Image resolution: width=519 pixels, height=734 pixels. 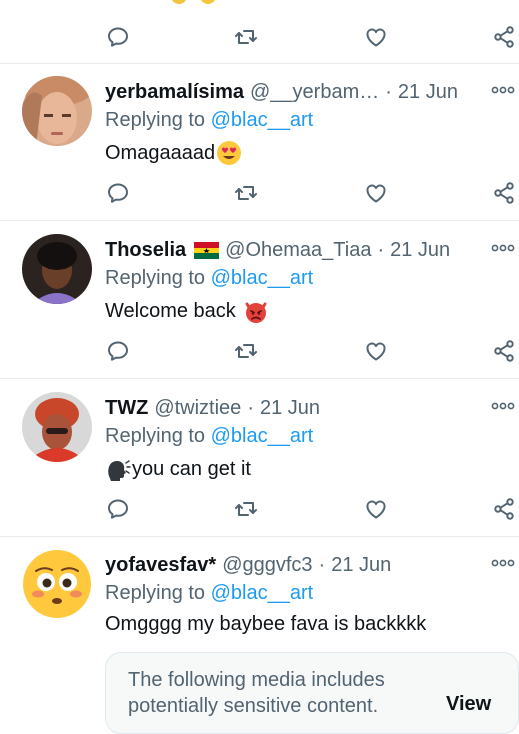 What do you see at coordinates (174, 92) in the screenshot?
I see `display-name: yerbamalísima` at bounding box center [174, 92].